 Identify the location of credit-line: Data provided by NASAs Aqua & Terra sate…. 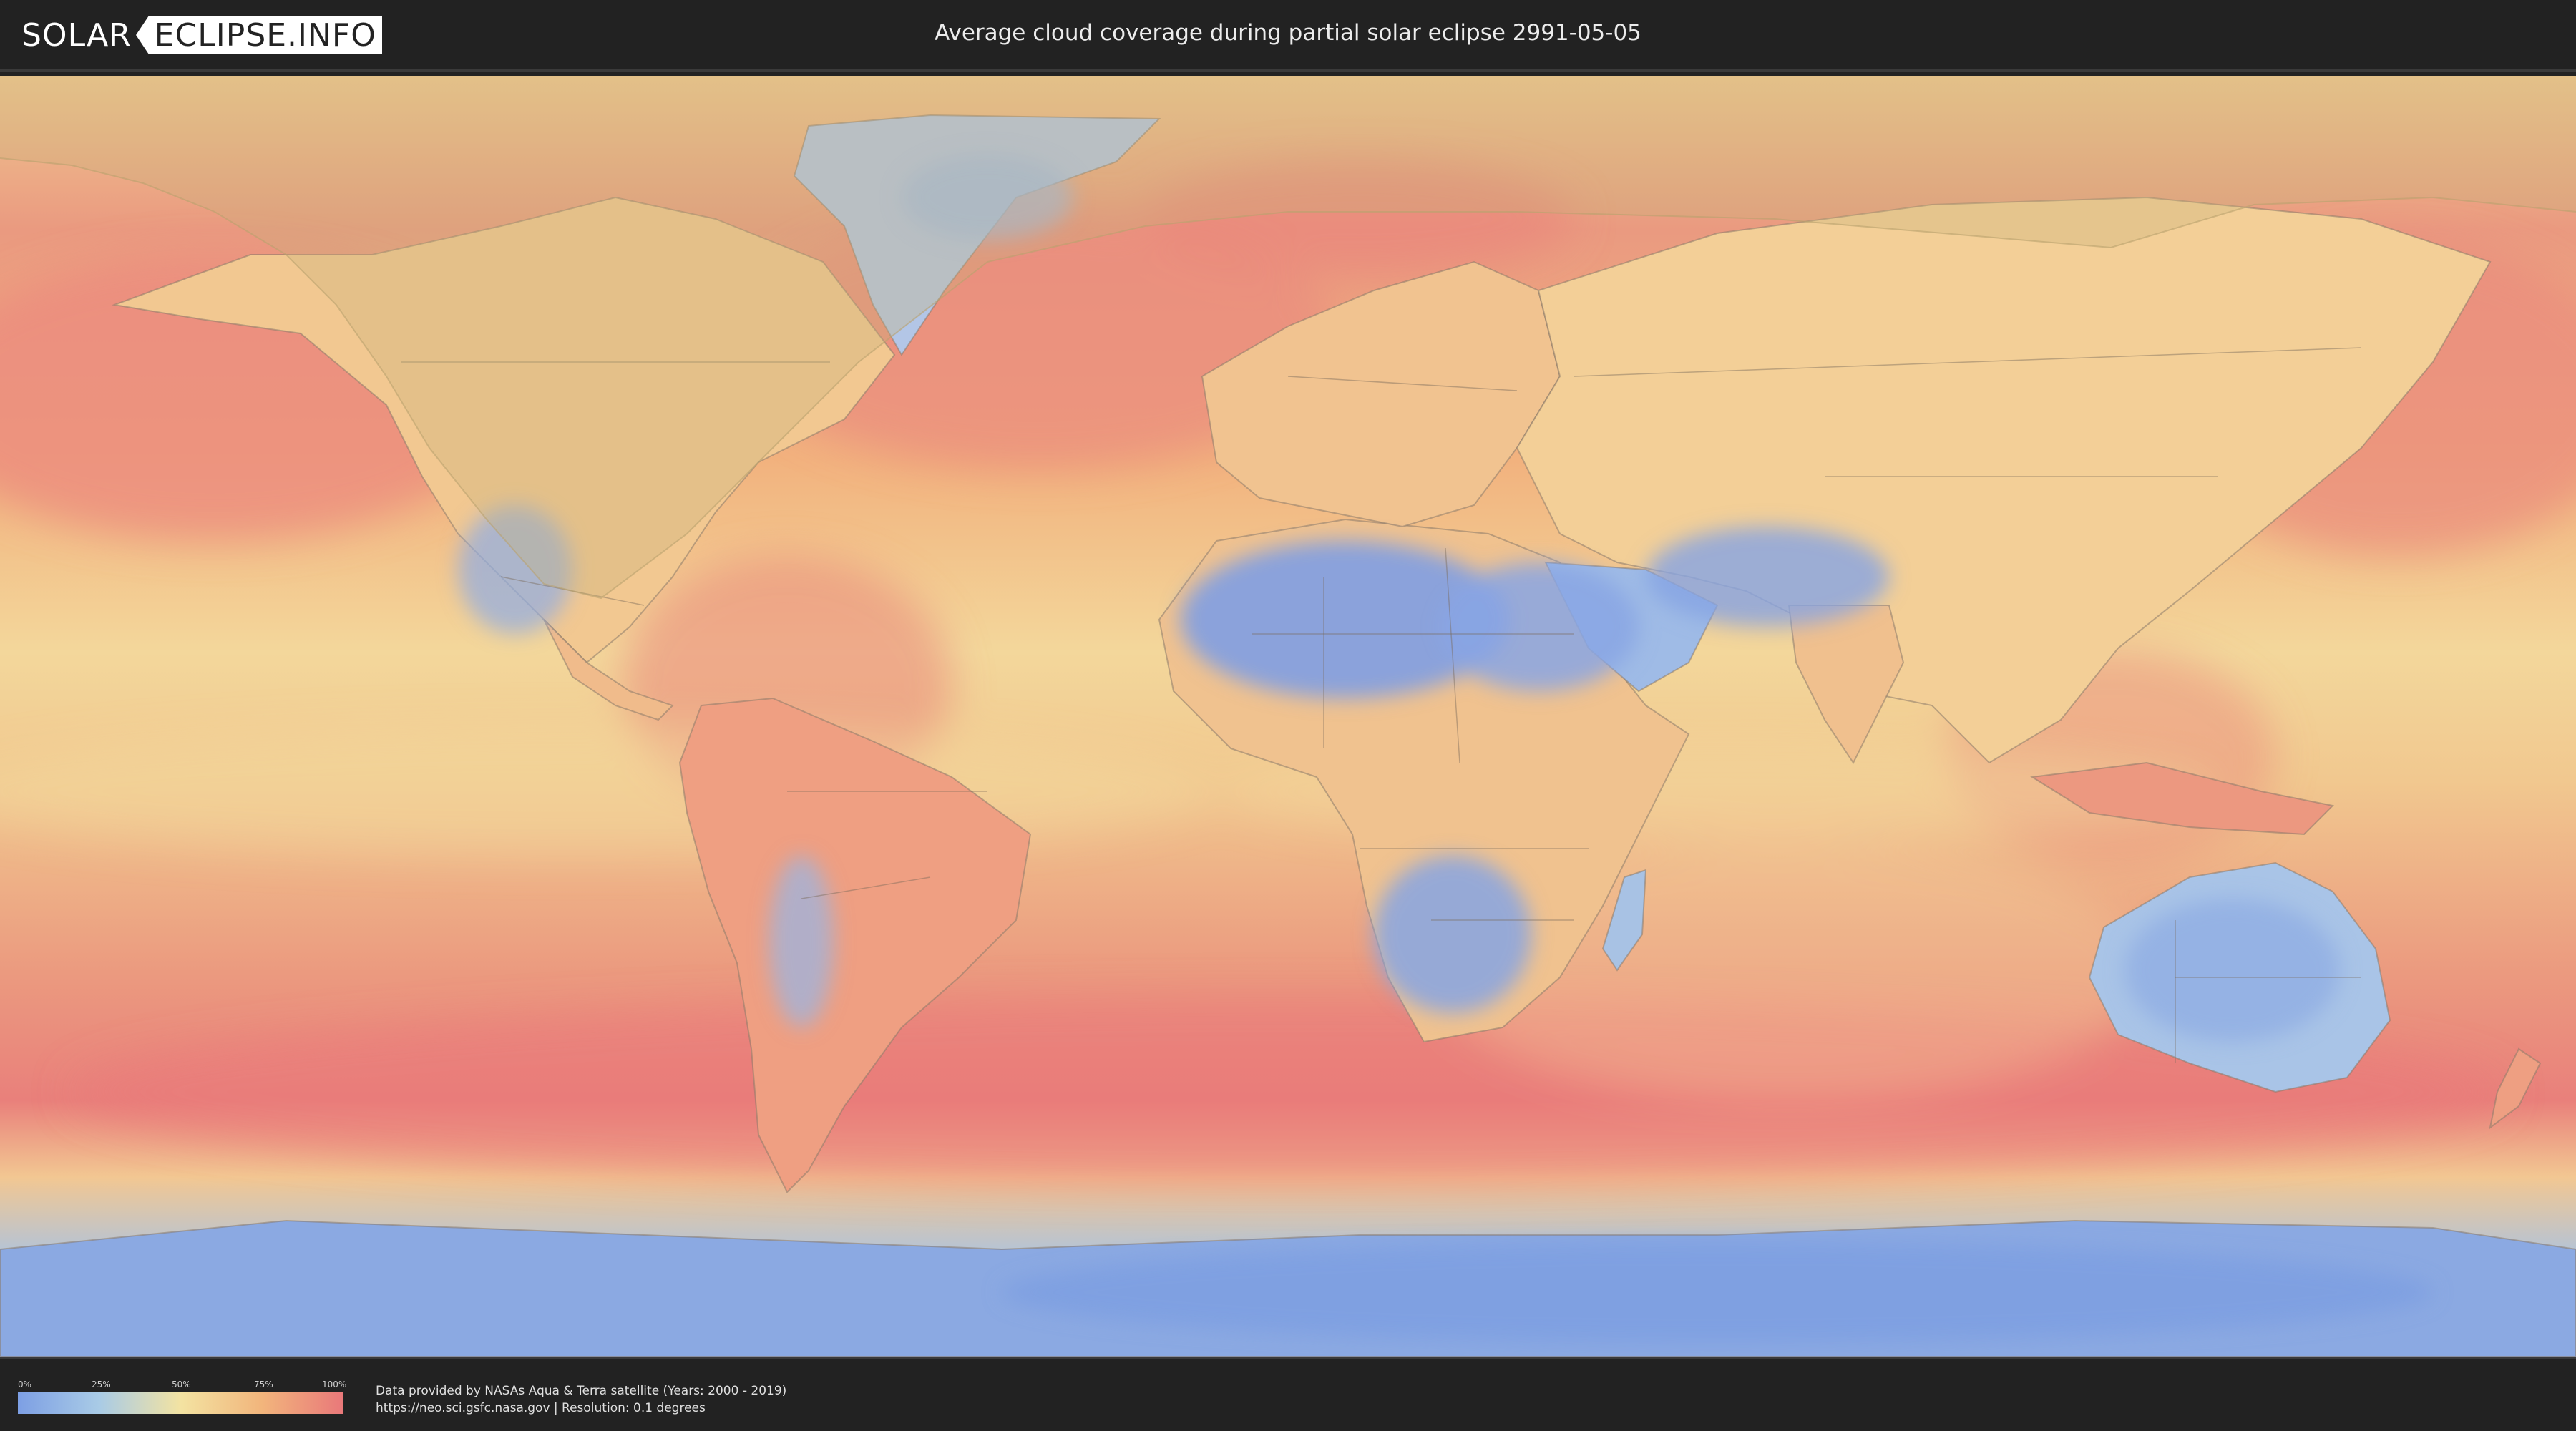
(581, 1391).